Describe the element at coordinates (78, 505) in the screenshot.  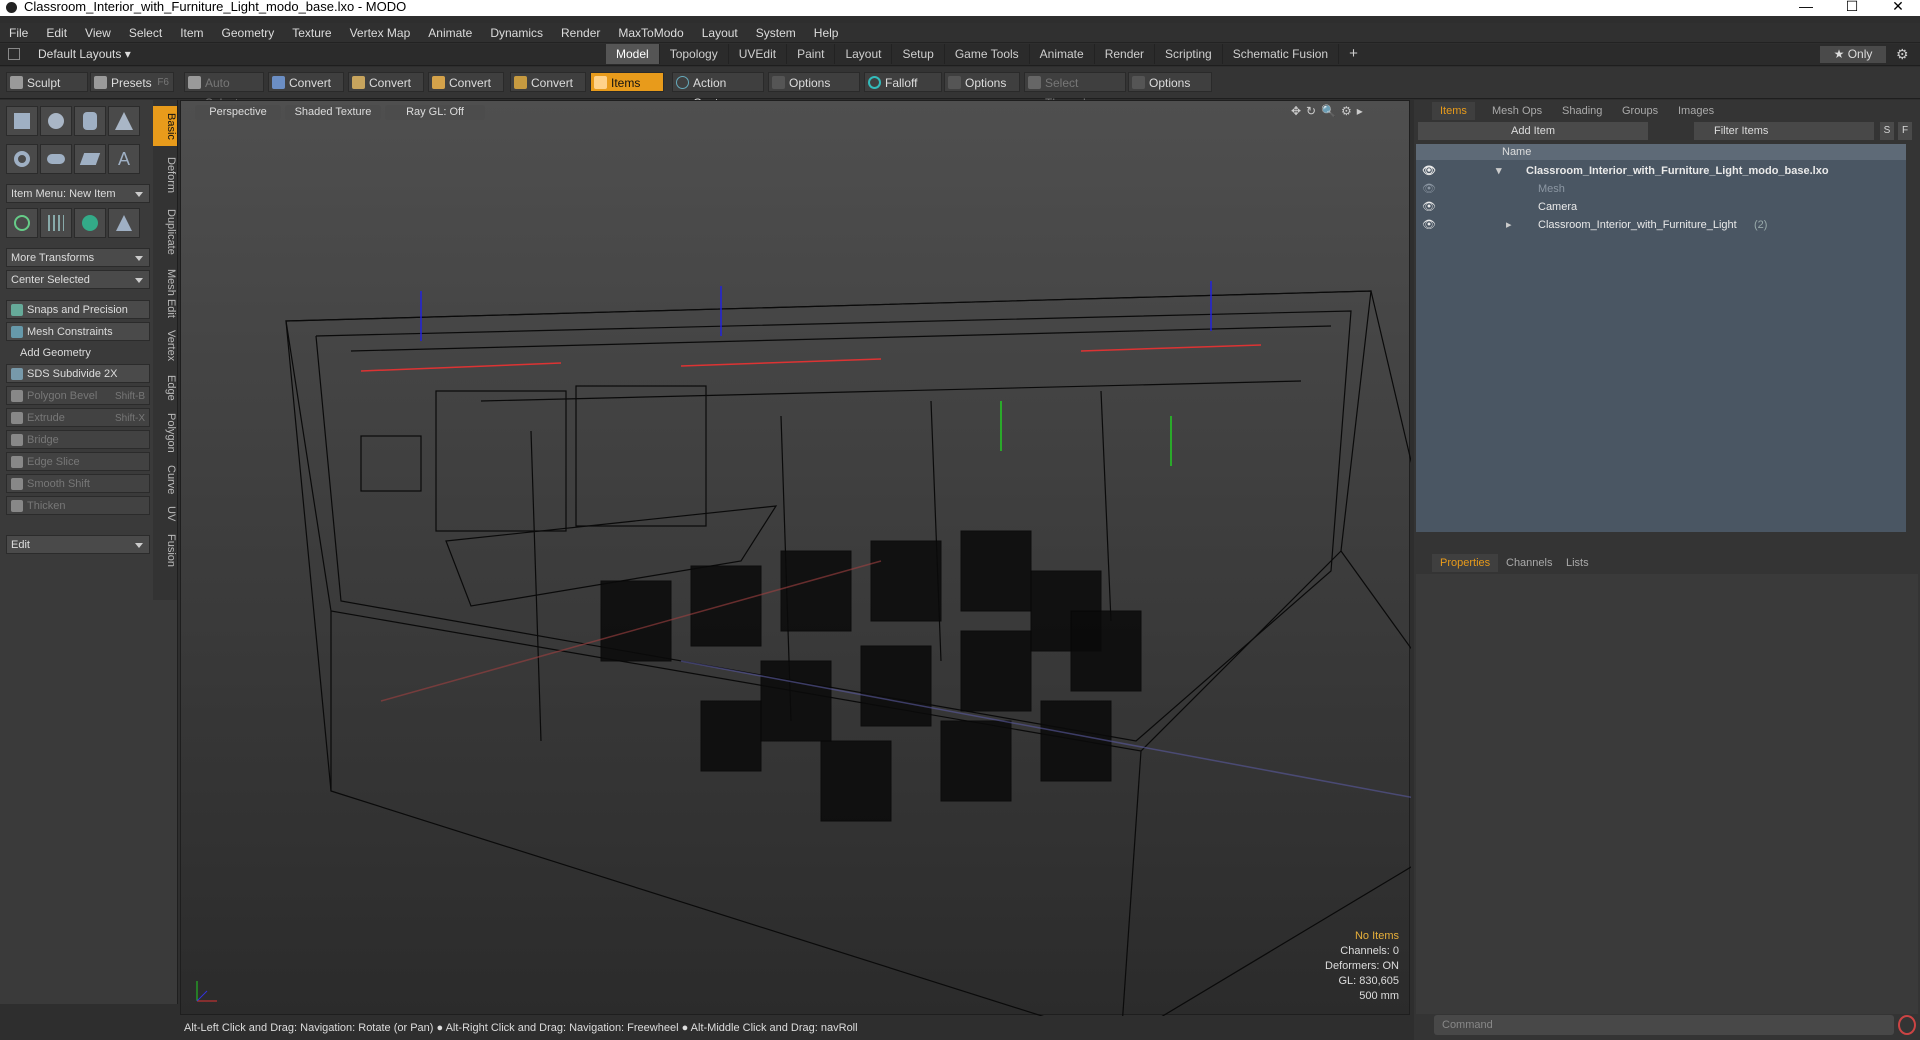
I see `thicken-button: Thicken` at that location.